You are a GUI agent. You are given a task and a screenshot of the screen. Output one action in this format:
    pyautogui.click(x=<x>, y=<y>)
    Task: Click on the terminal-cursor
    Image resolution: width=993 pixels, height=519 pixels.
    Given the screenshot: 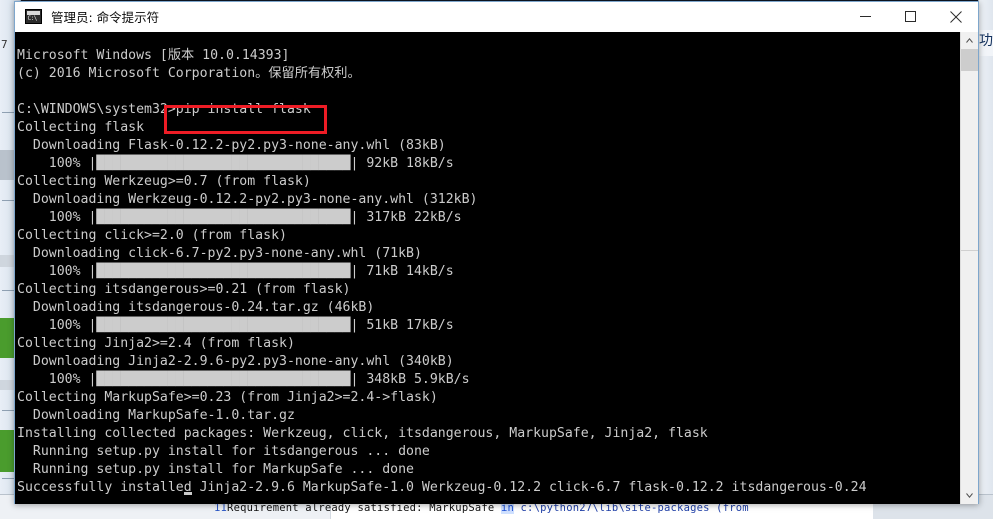 What is the action you would take?
    pyautogui.click(x=188, y=493)
    